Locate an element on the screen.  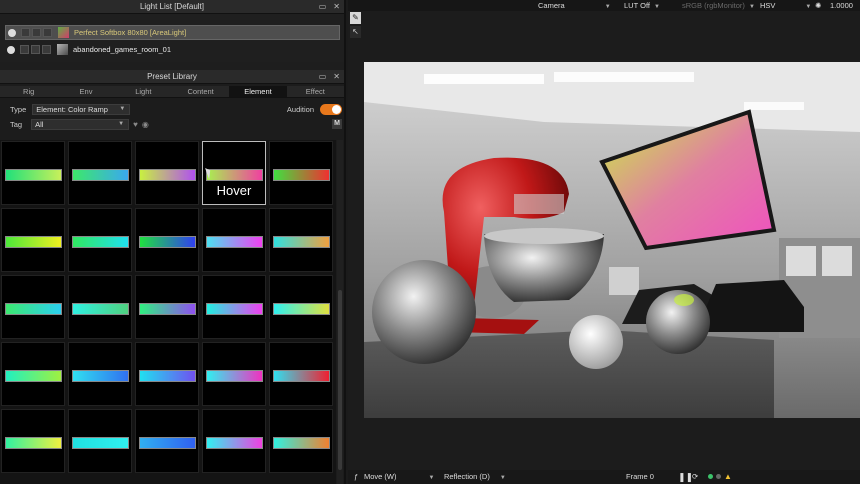
type-select-value: Element: Color Ramp is located at coordinates (72, 109).